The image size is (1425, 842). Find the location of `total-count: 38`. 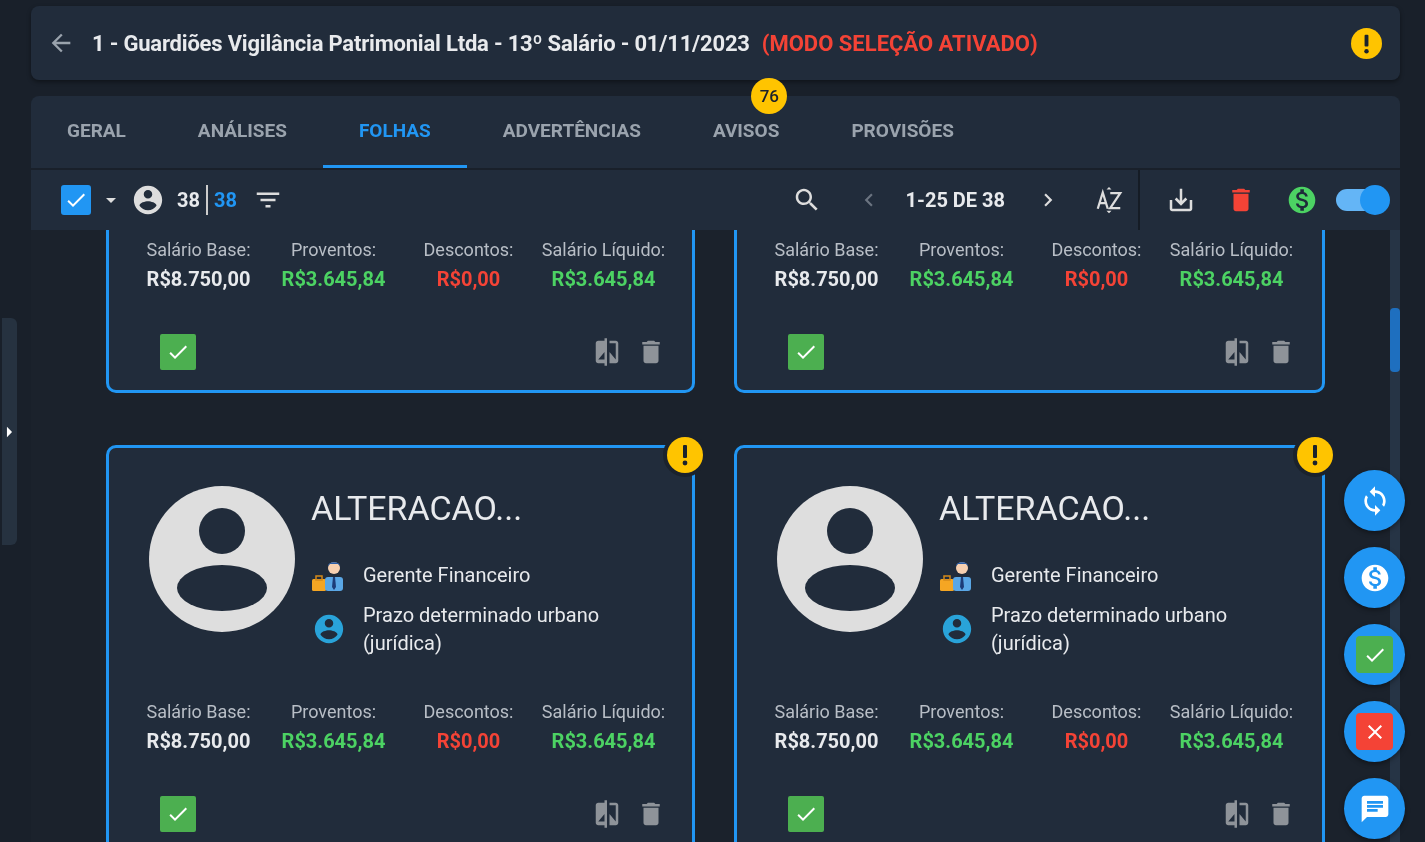

total-count: 38 is located at coordinates (188, 200).